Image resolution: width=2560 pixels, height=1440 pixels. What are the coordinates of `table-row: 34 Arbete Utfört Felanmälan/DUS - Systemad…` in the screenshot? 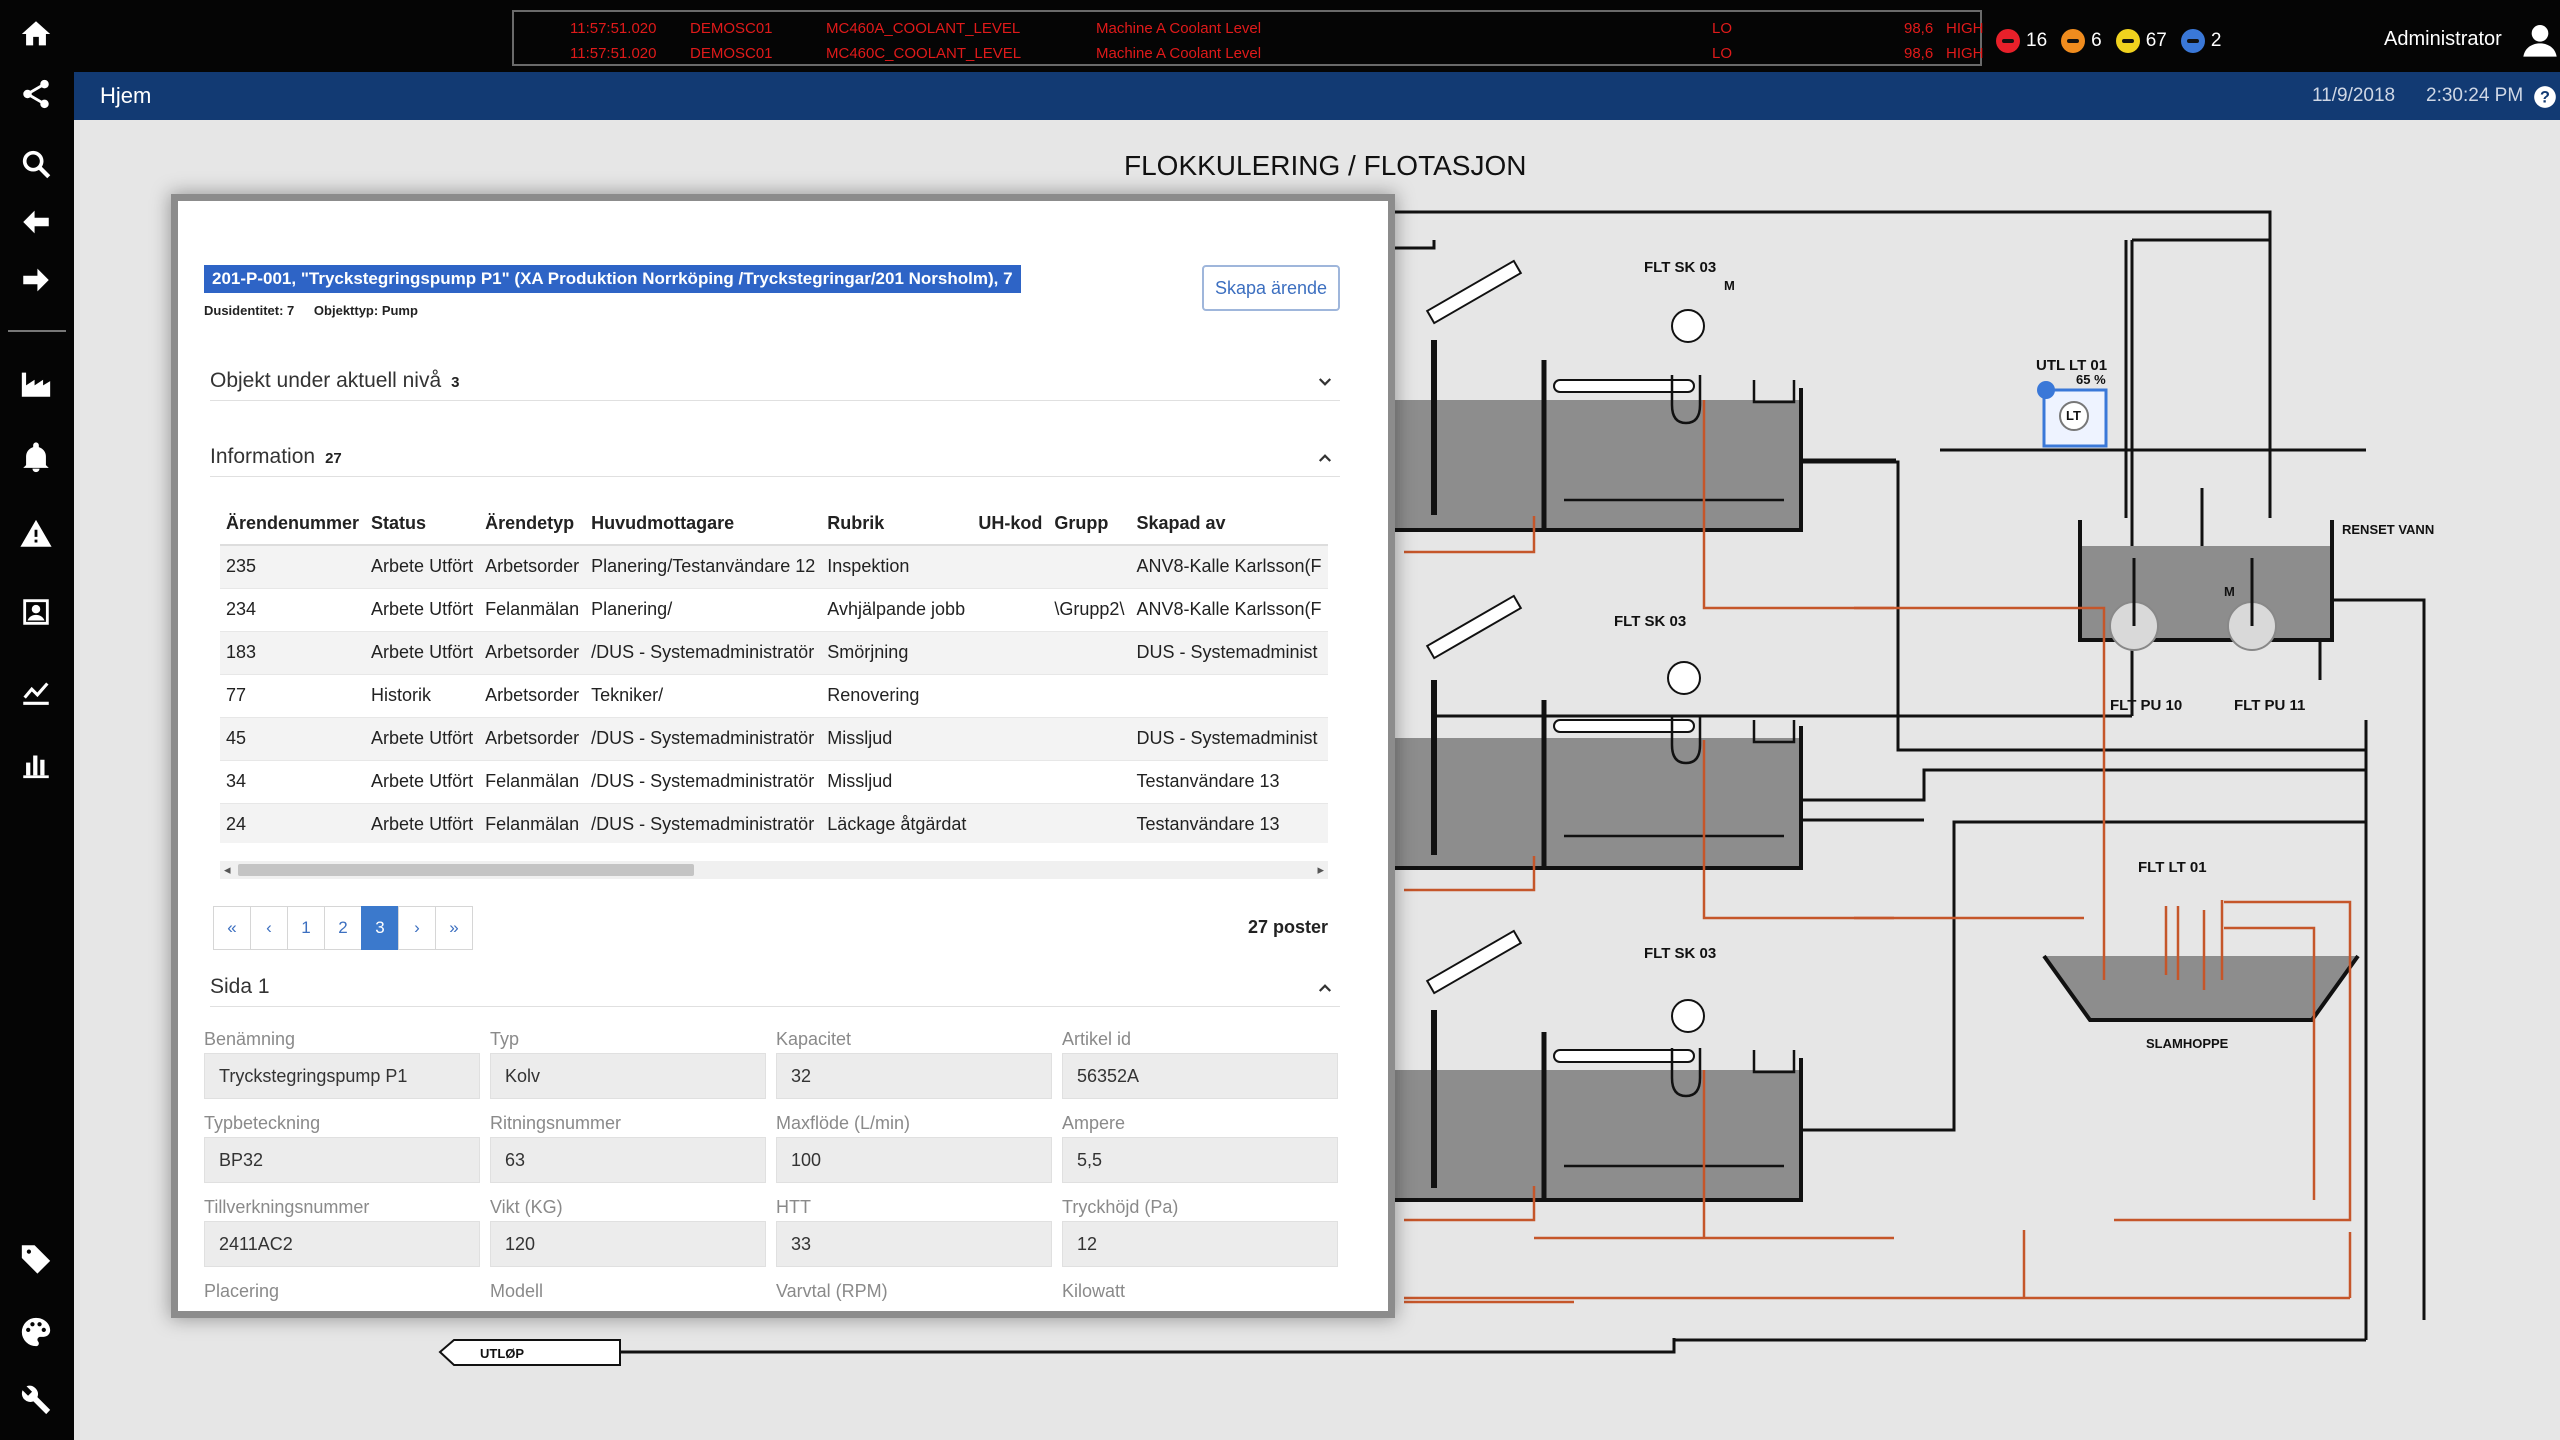 It's located at (774, 782).